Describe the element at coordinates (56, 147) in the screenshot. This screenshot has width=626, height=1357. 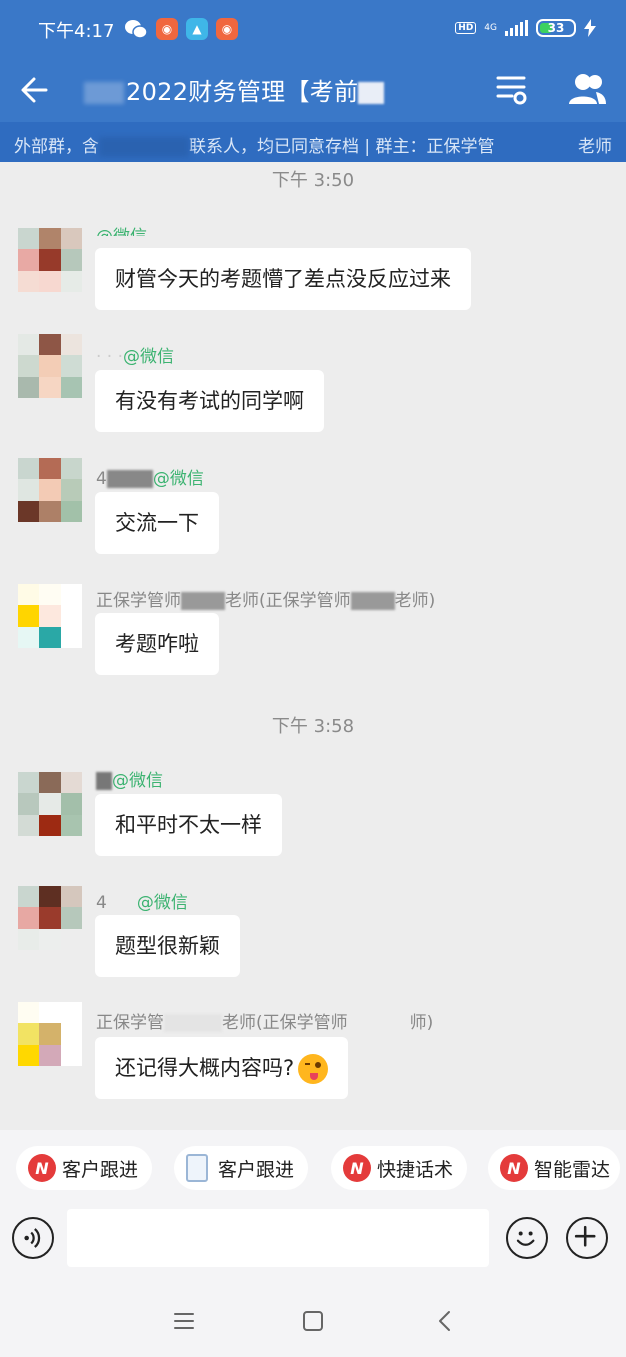
I see `notice-text-left: 外部群，含` at that location.